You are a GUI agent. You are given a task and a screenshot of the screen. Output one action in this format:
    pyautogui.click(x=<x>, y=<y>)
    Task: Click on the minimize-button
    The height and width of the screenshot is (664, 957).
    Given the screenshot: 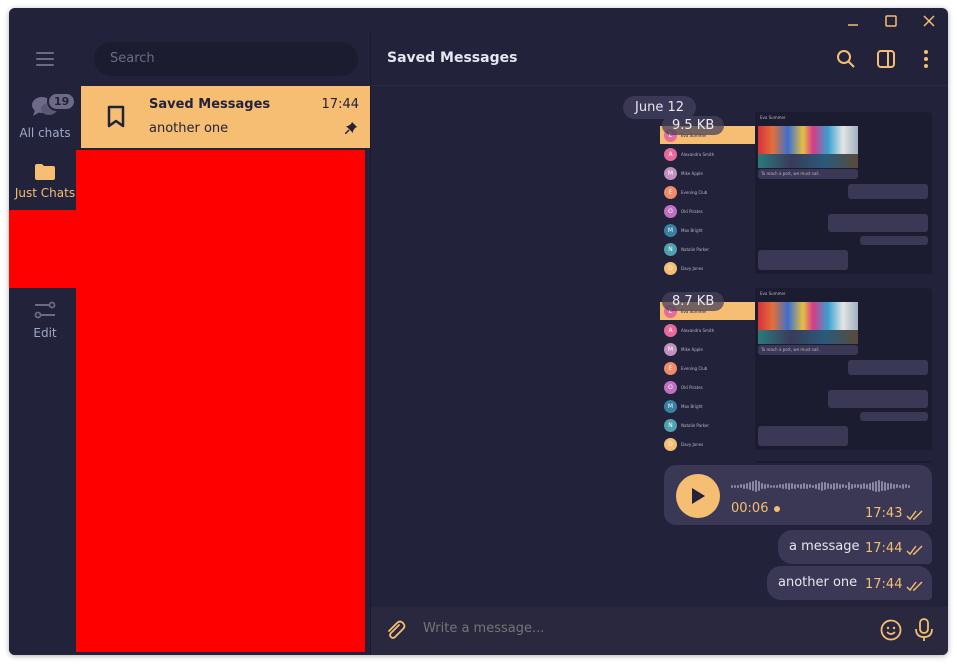 What is the action you would take?
    pyautogui.click(x=853, y=21)
    